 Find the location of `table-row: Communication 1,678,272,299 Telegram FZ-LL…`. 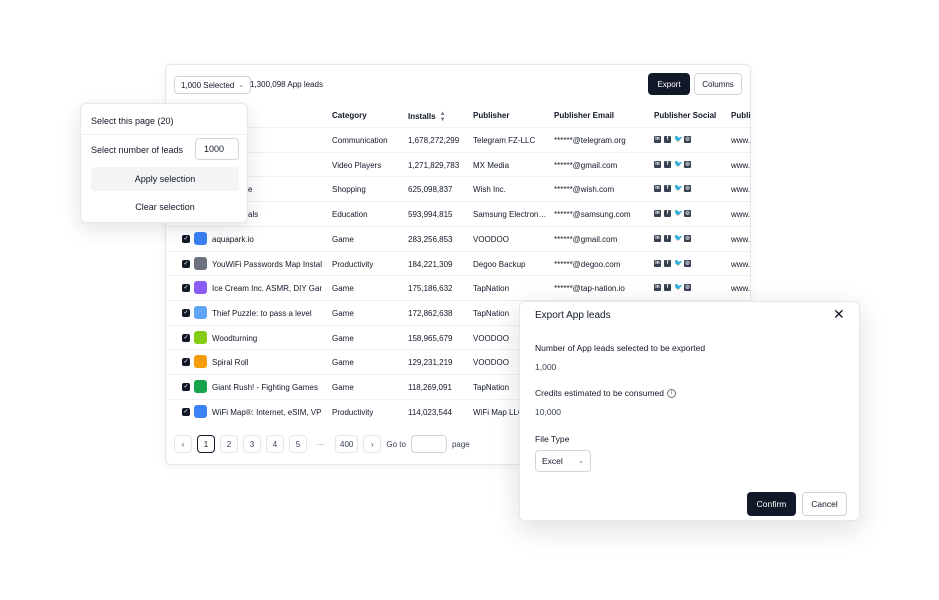

table-row: Communication 1,678,272,299 Telegram FZ-LL… is located at coordinates (458, 139).